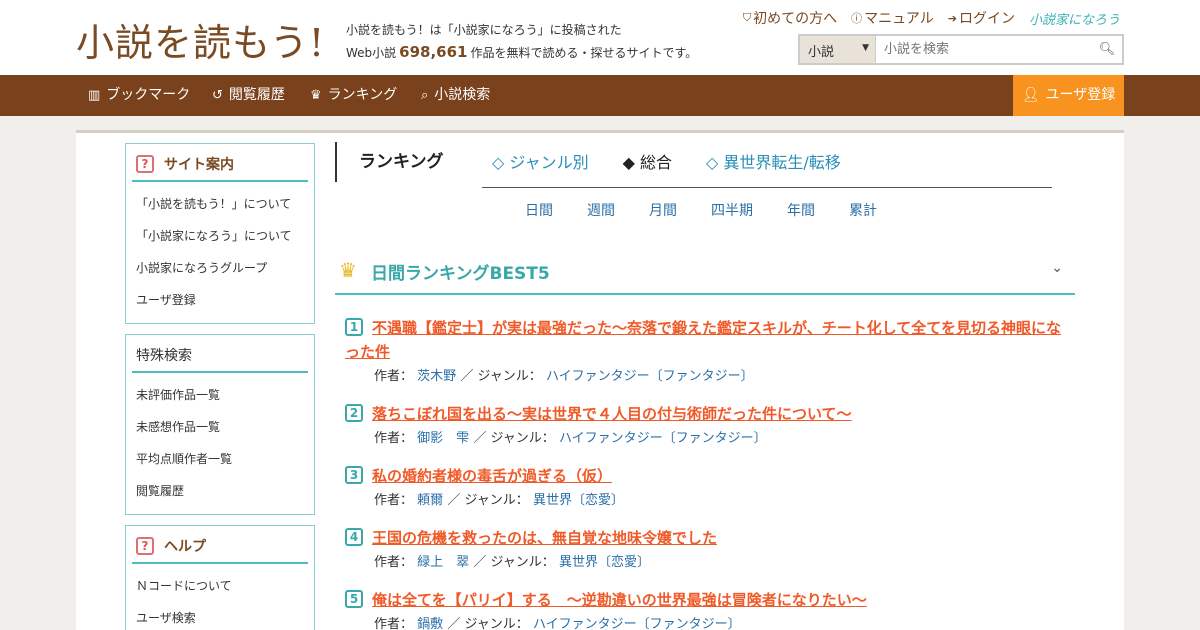 The width and height of the screenshot is (1200, 630). What do you see at coordinates (460, 274) in the screenshot?
I see `best5-title: 日間ランキングBEST5` at bounding box center [460, 274].